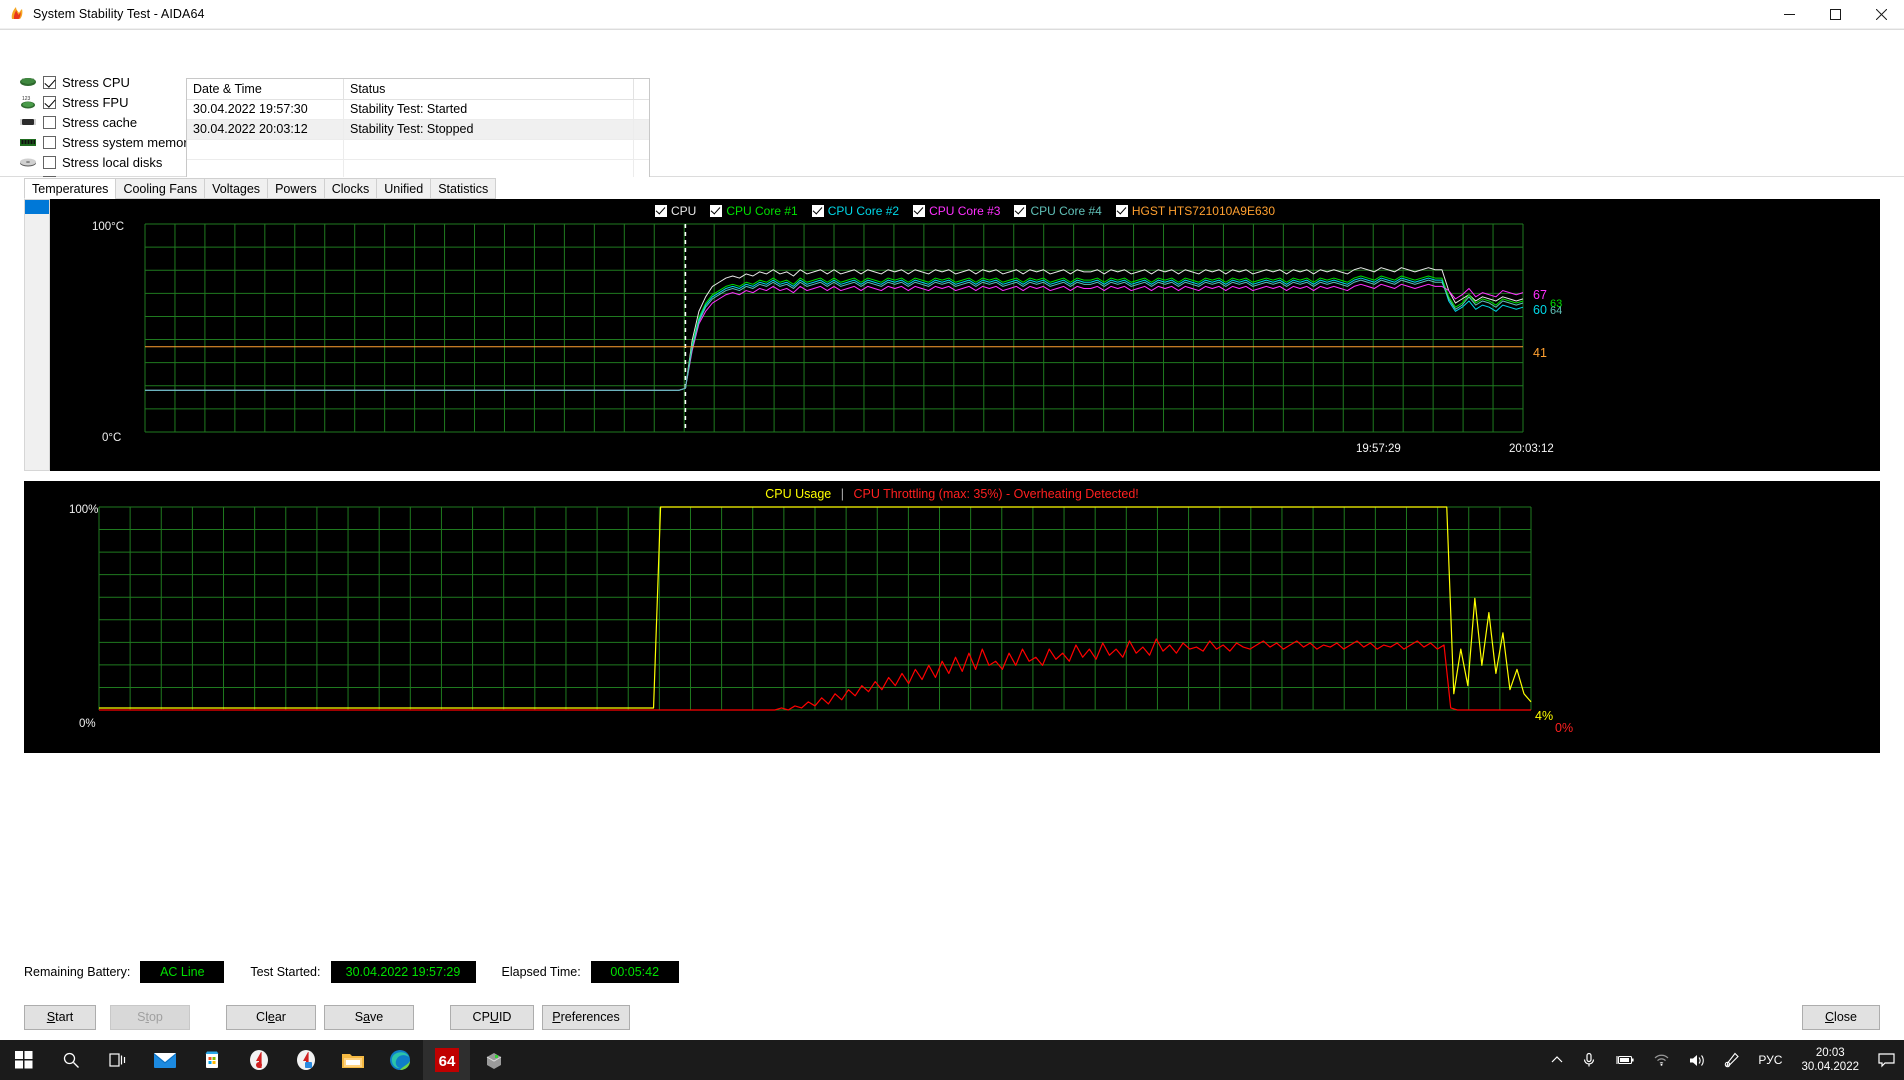 The image size is (1904, 1080). I want to click on table-row-empty, so click(418, 150).